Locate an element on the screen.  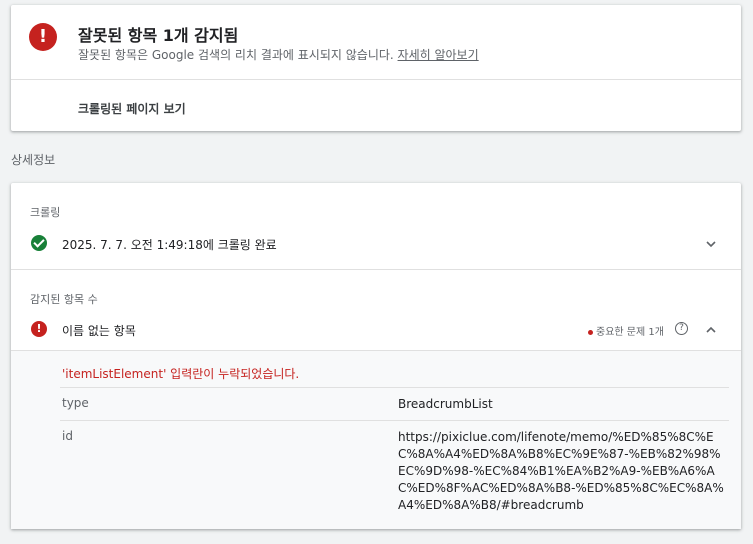
item-name: 이름 없는 항목 is located at coordinates (99, 331).